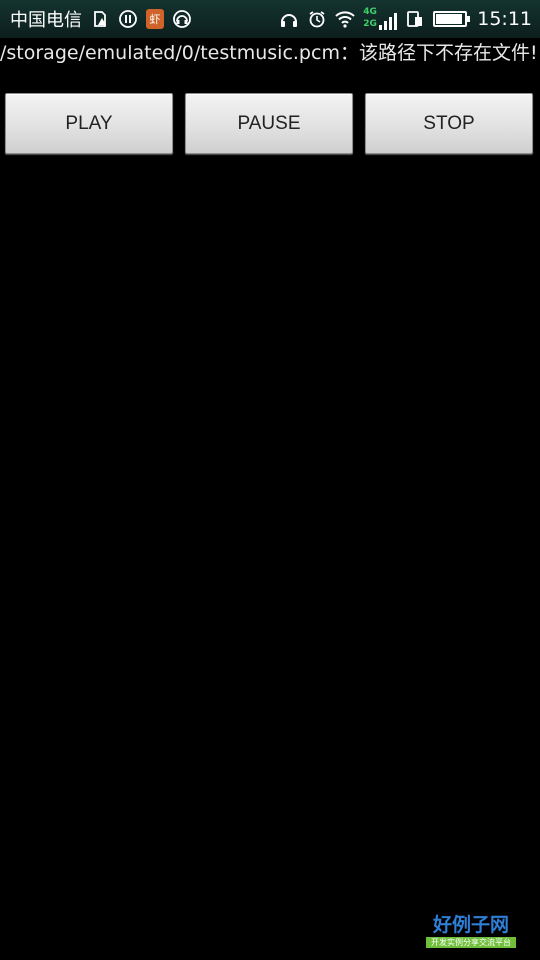  I want to click on site-watermark: 好例子网 开发实例分享交流平台, so click(471, 931).